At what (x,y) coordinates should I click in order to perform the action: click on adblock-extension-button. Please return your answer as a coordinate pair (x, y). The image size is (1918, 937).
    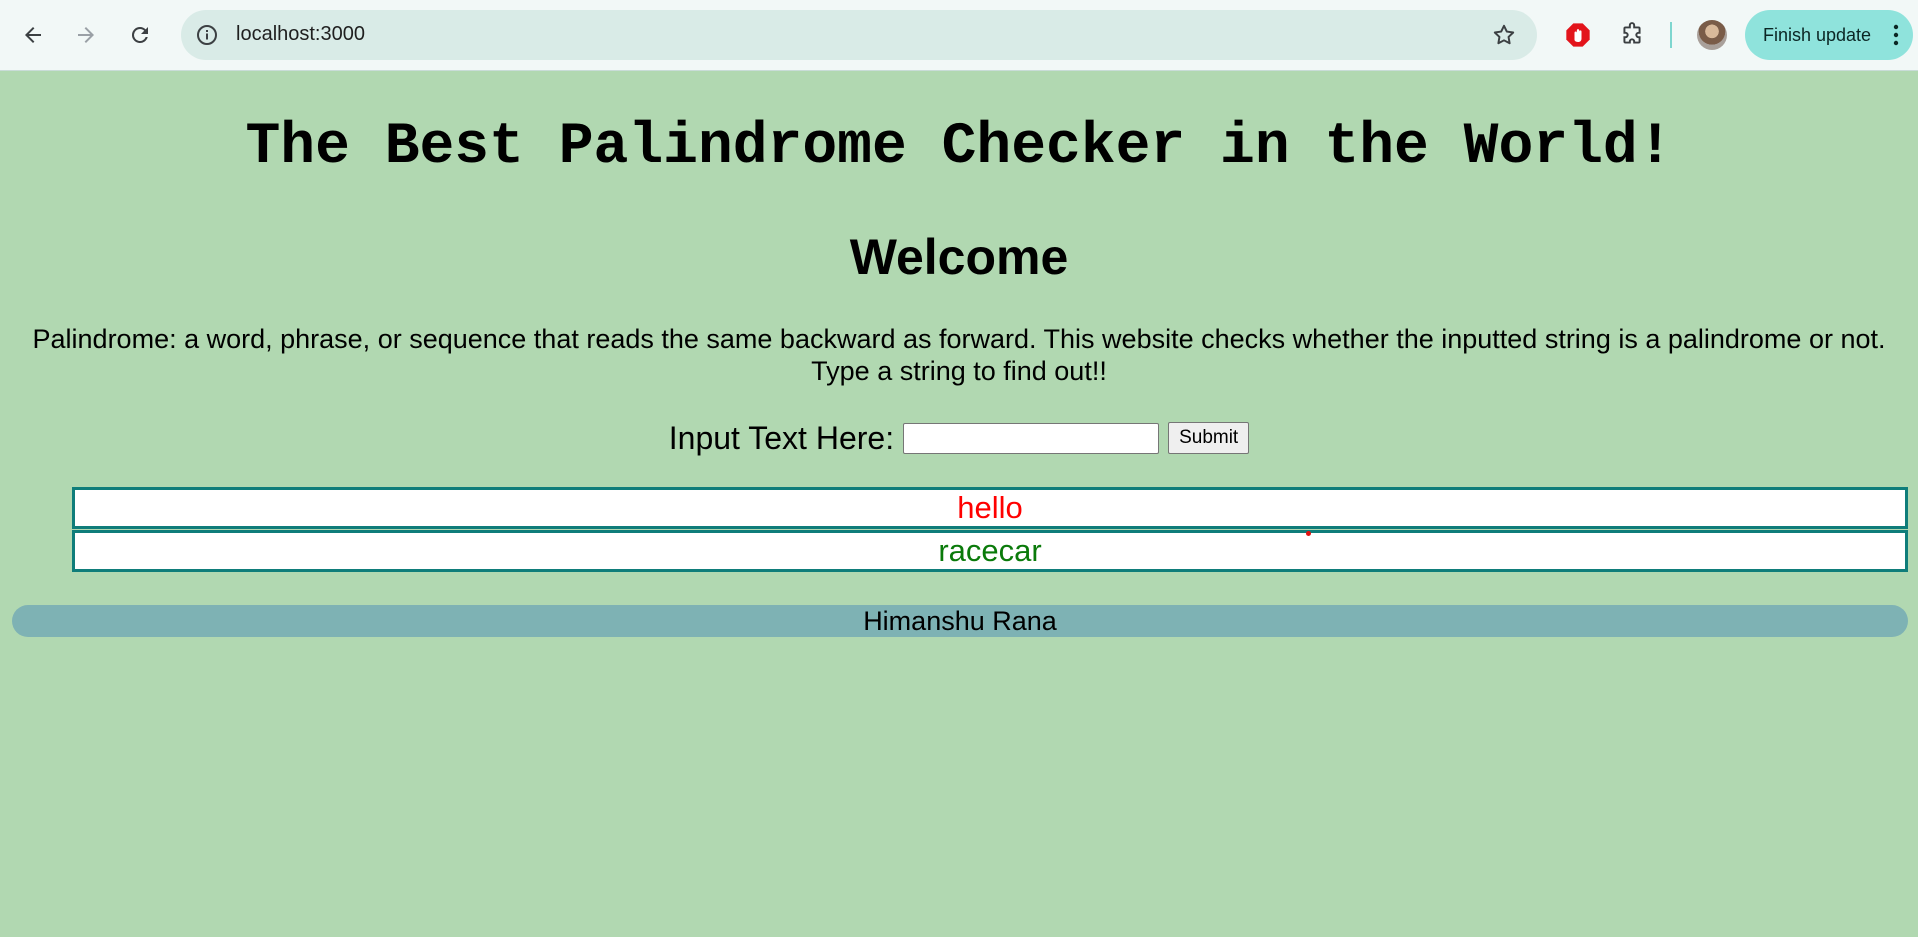
    Looking at the image, I should click on (1578, 35).